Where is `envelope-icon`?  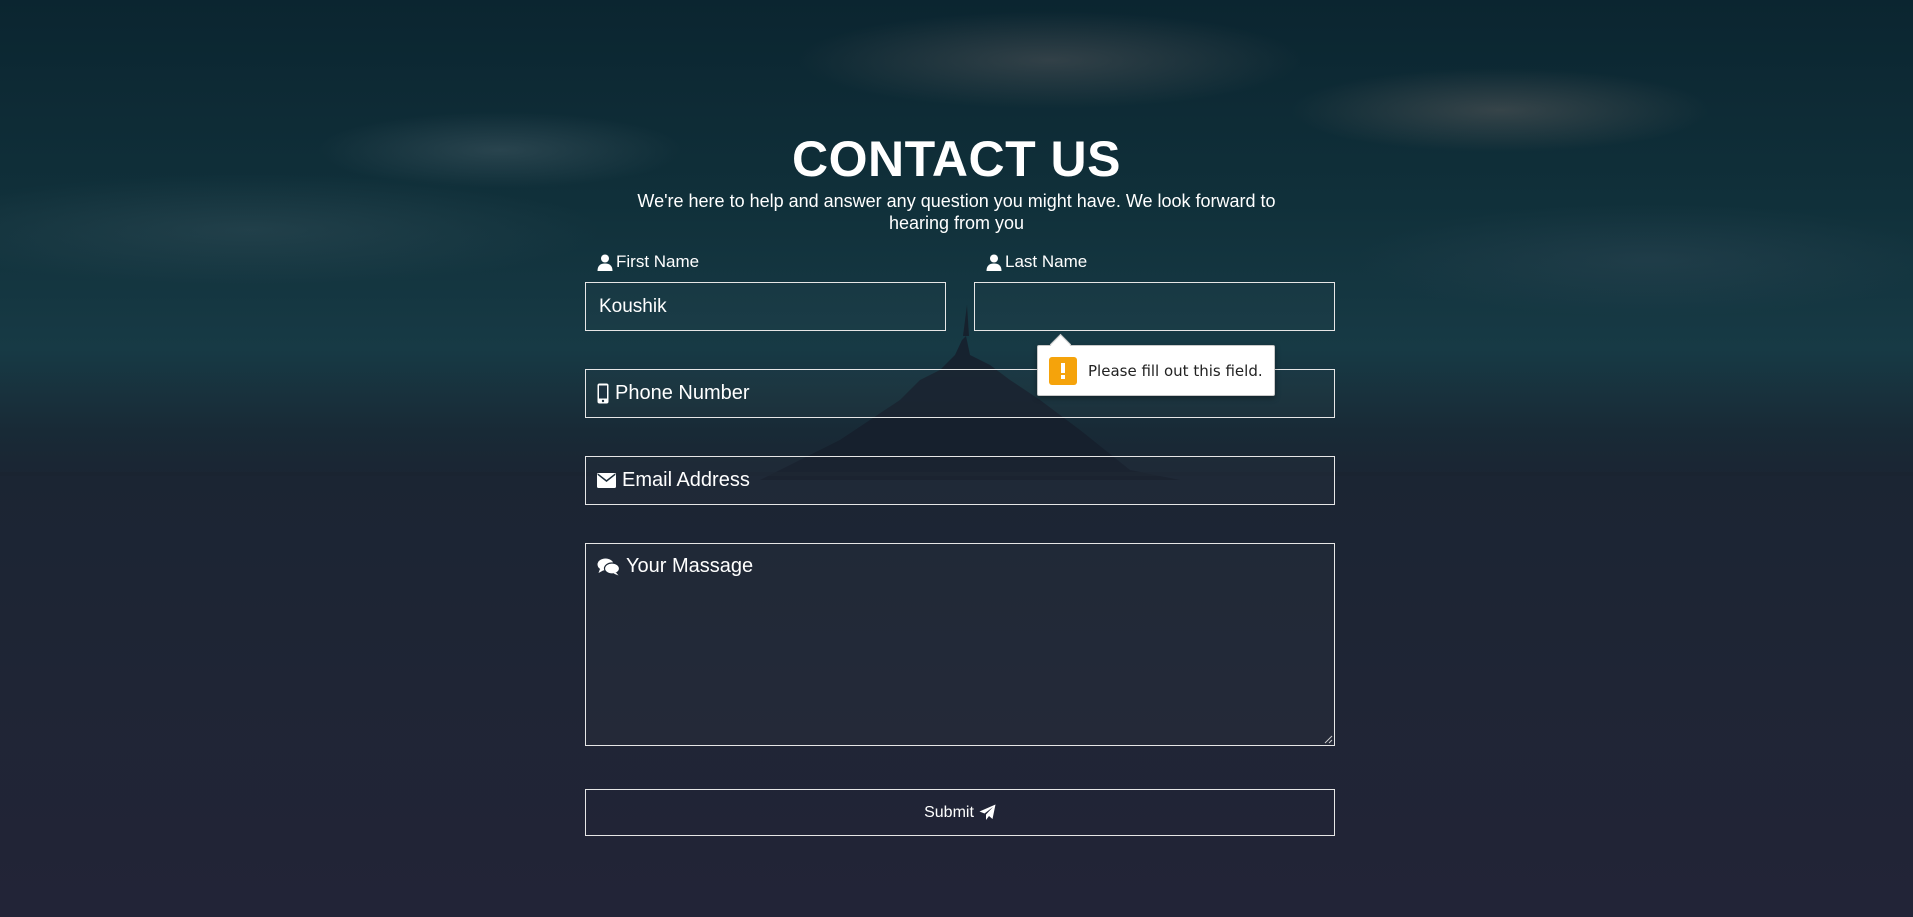
envelope-icon is located at coordinates (606, 480).